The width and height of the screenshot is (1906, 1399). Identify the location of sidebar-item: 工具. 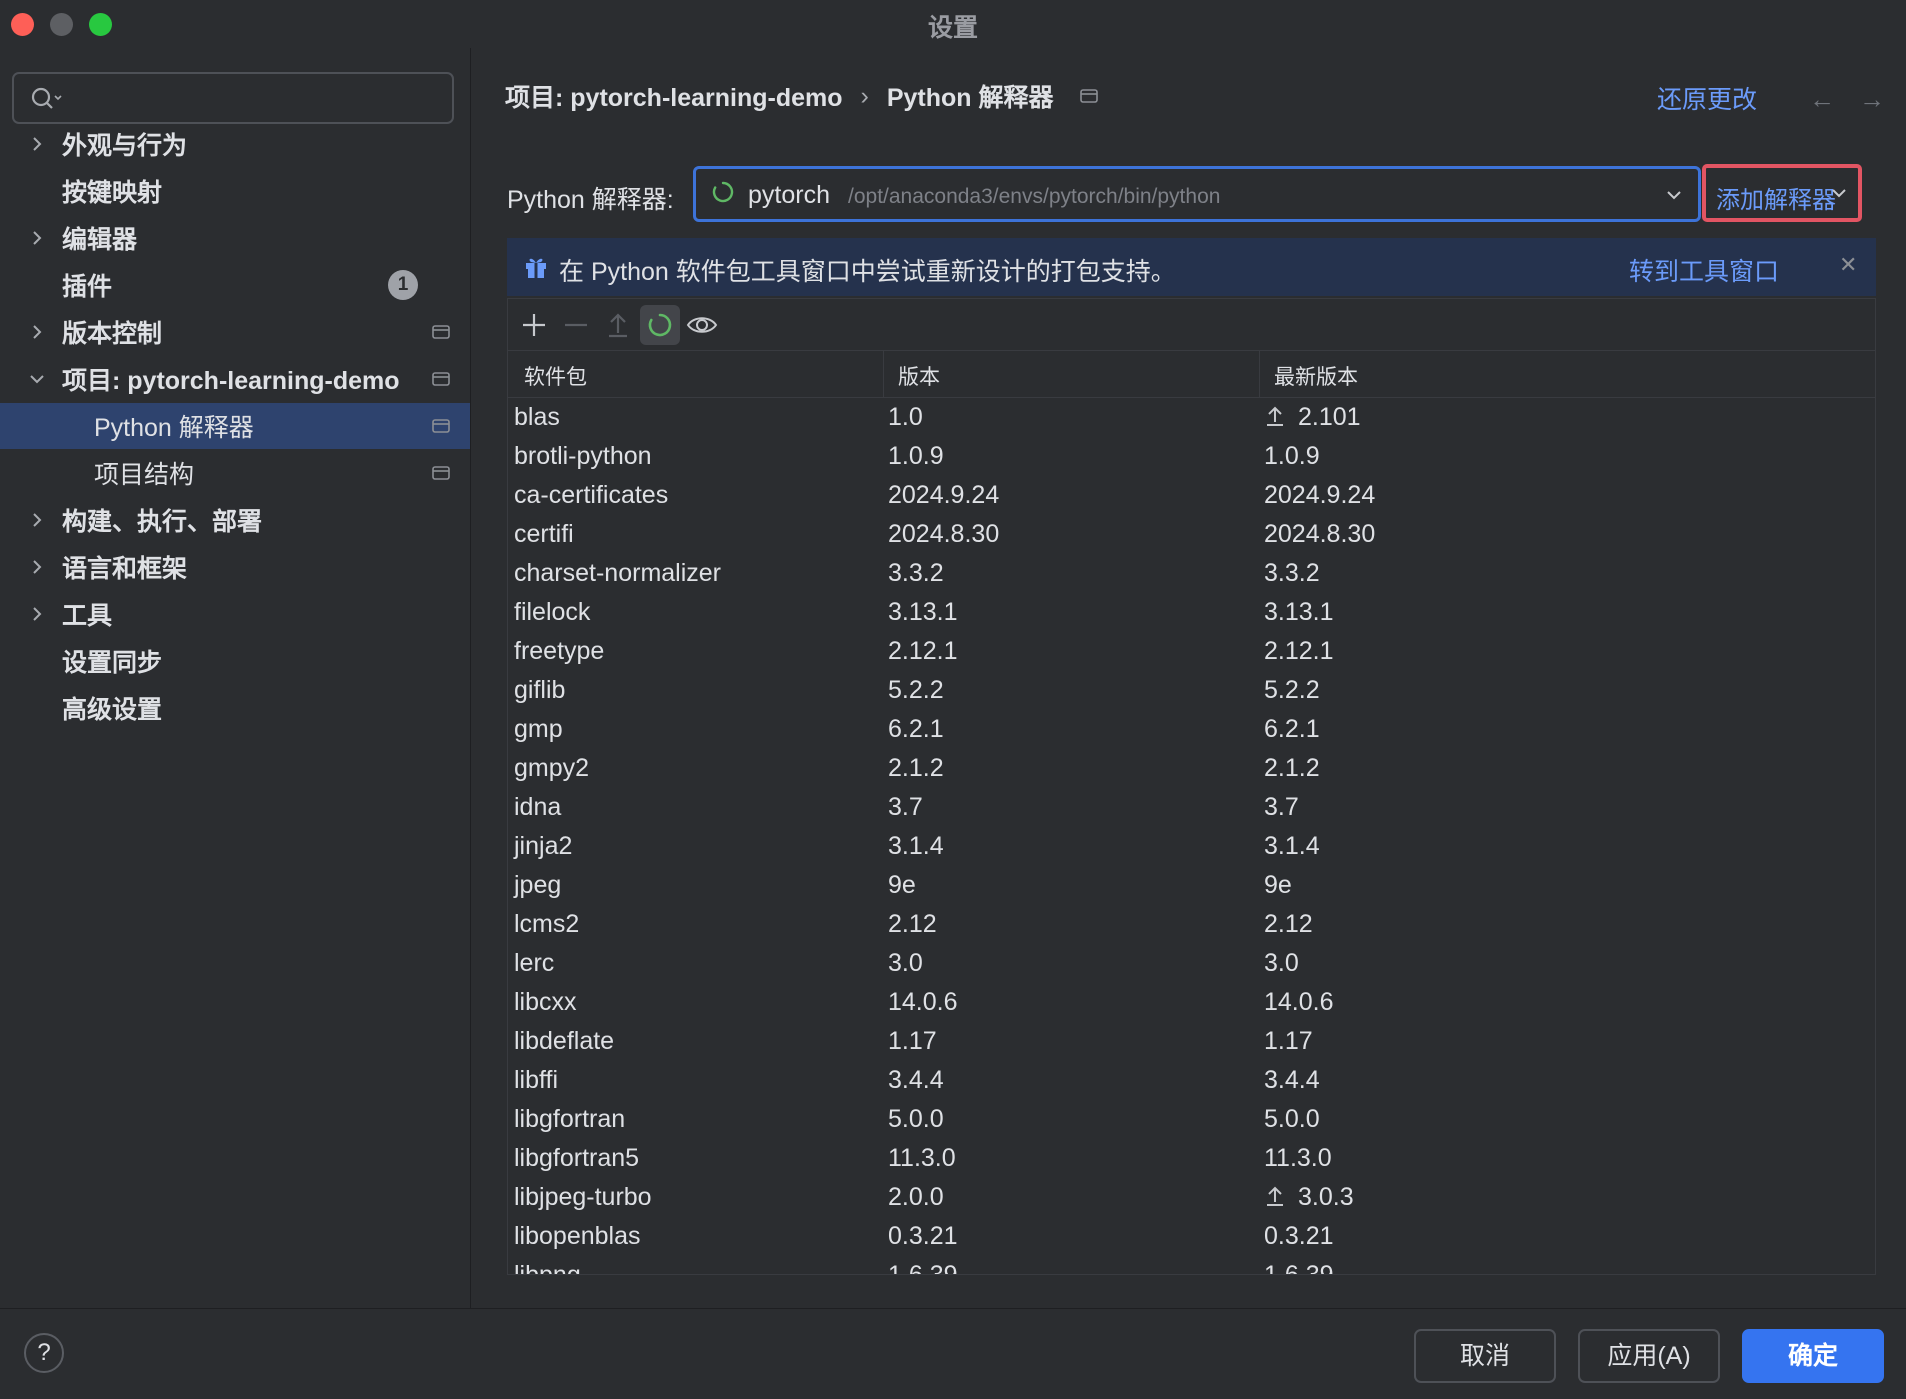
(235, 614).